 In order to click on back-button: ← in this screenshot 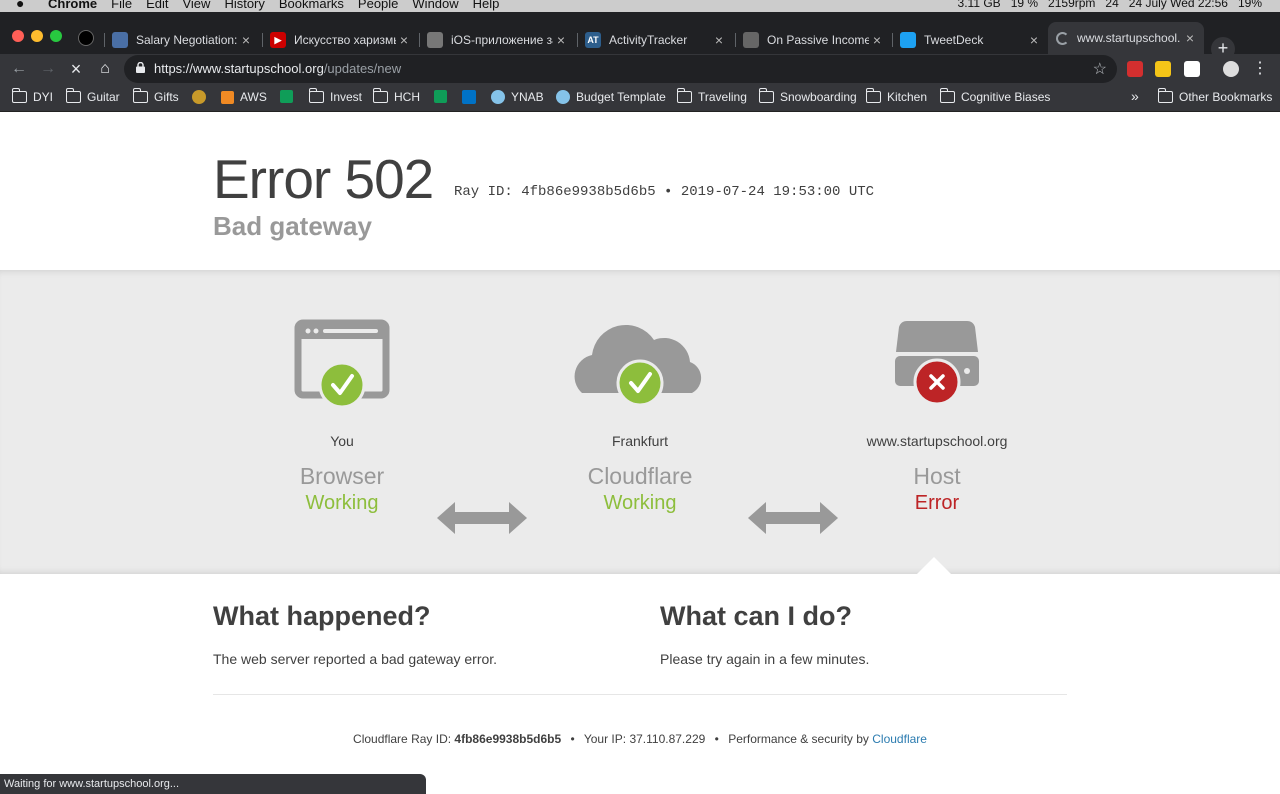, I will do `click(19, 69)`.